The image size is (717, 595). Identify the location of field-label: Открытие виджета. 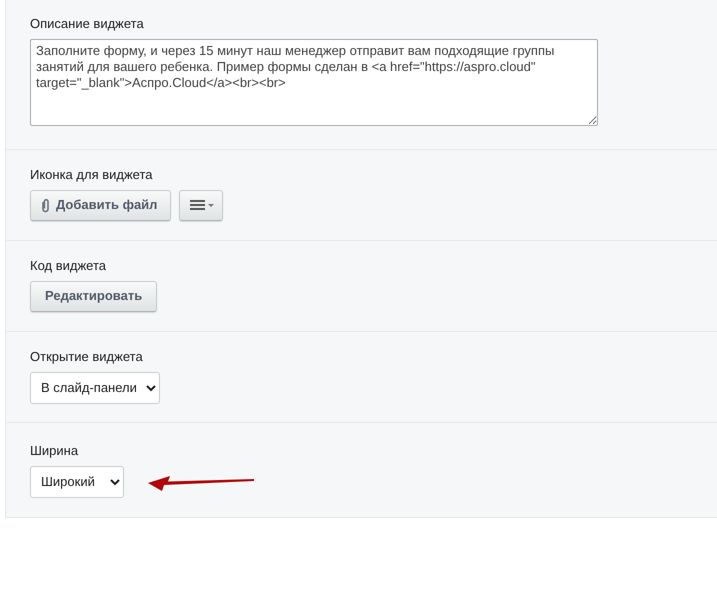
(86, 357).